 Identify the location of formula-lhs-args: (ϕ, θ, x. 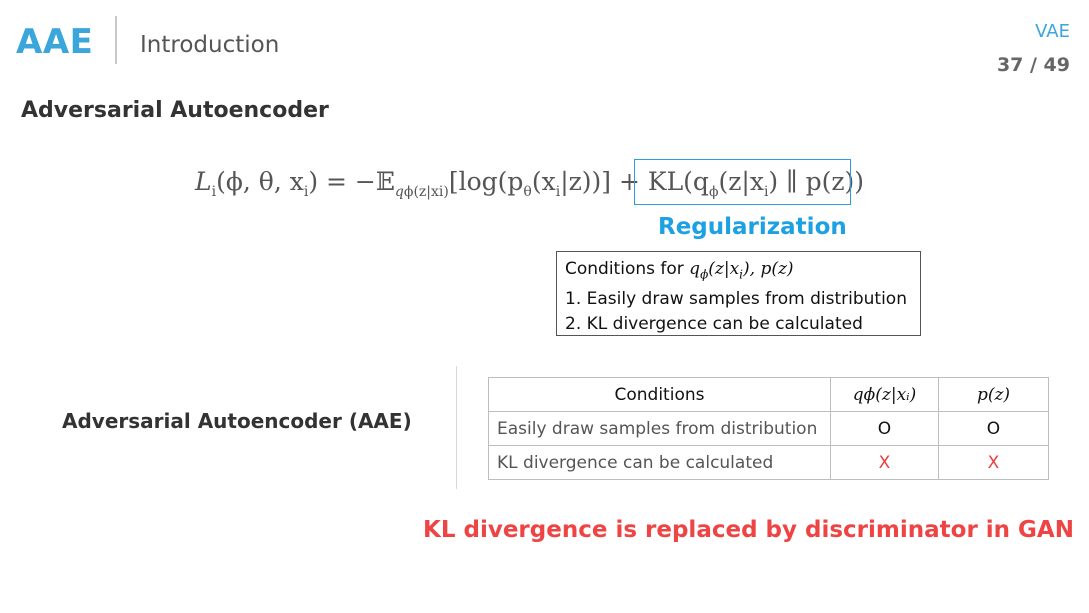
(260, 181).